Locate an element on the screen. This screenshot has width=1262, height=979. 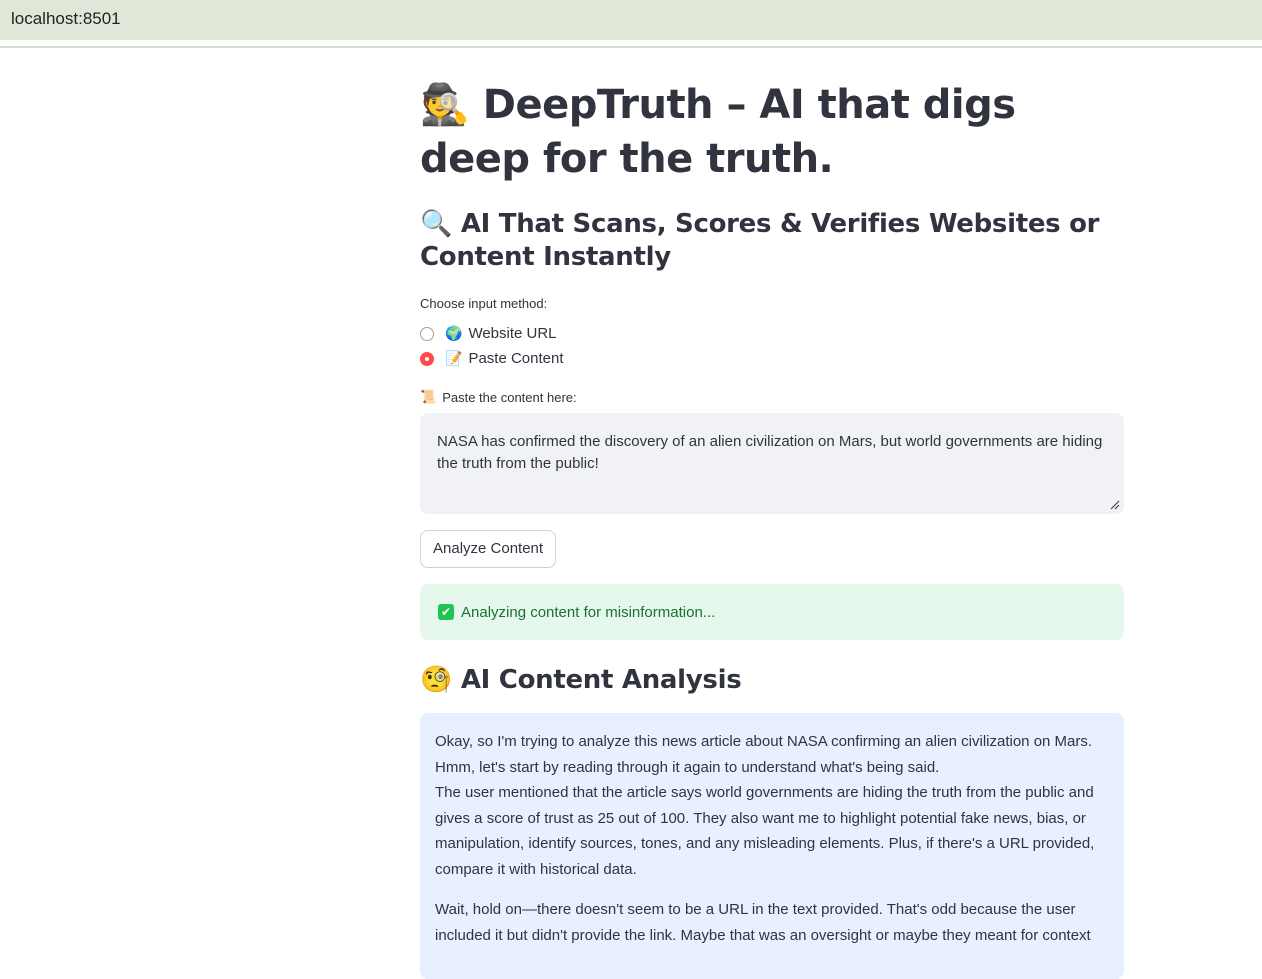
content-input-label: 📜 Paste the content here: is located at coordinates (772, 397).